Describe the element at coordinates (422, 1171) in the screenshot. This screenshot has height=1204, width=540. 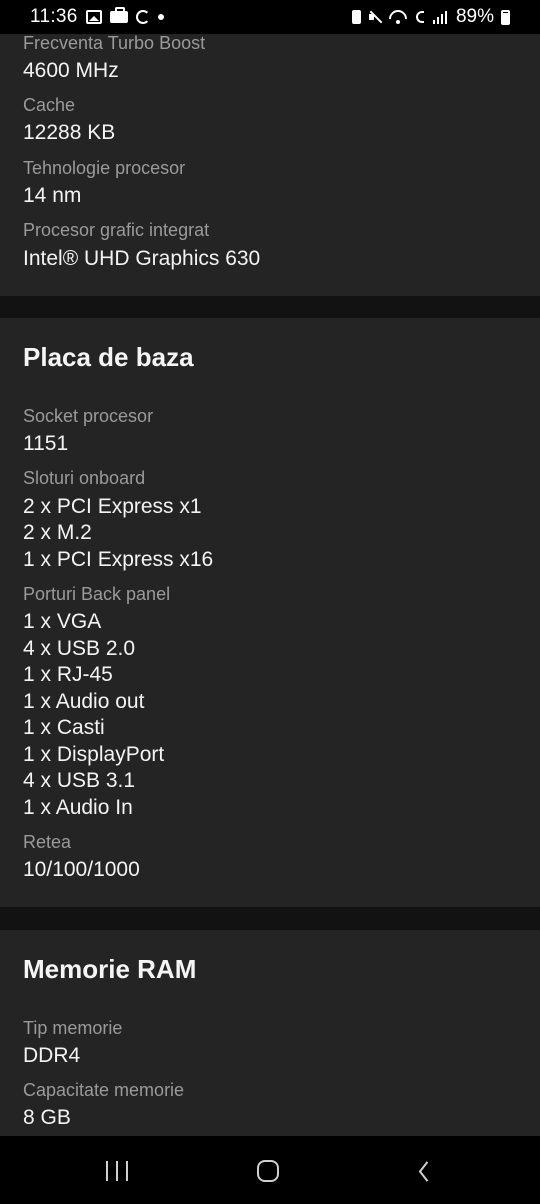
I see `back-icon` at that location.